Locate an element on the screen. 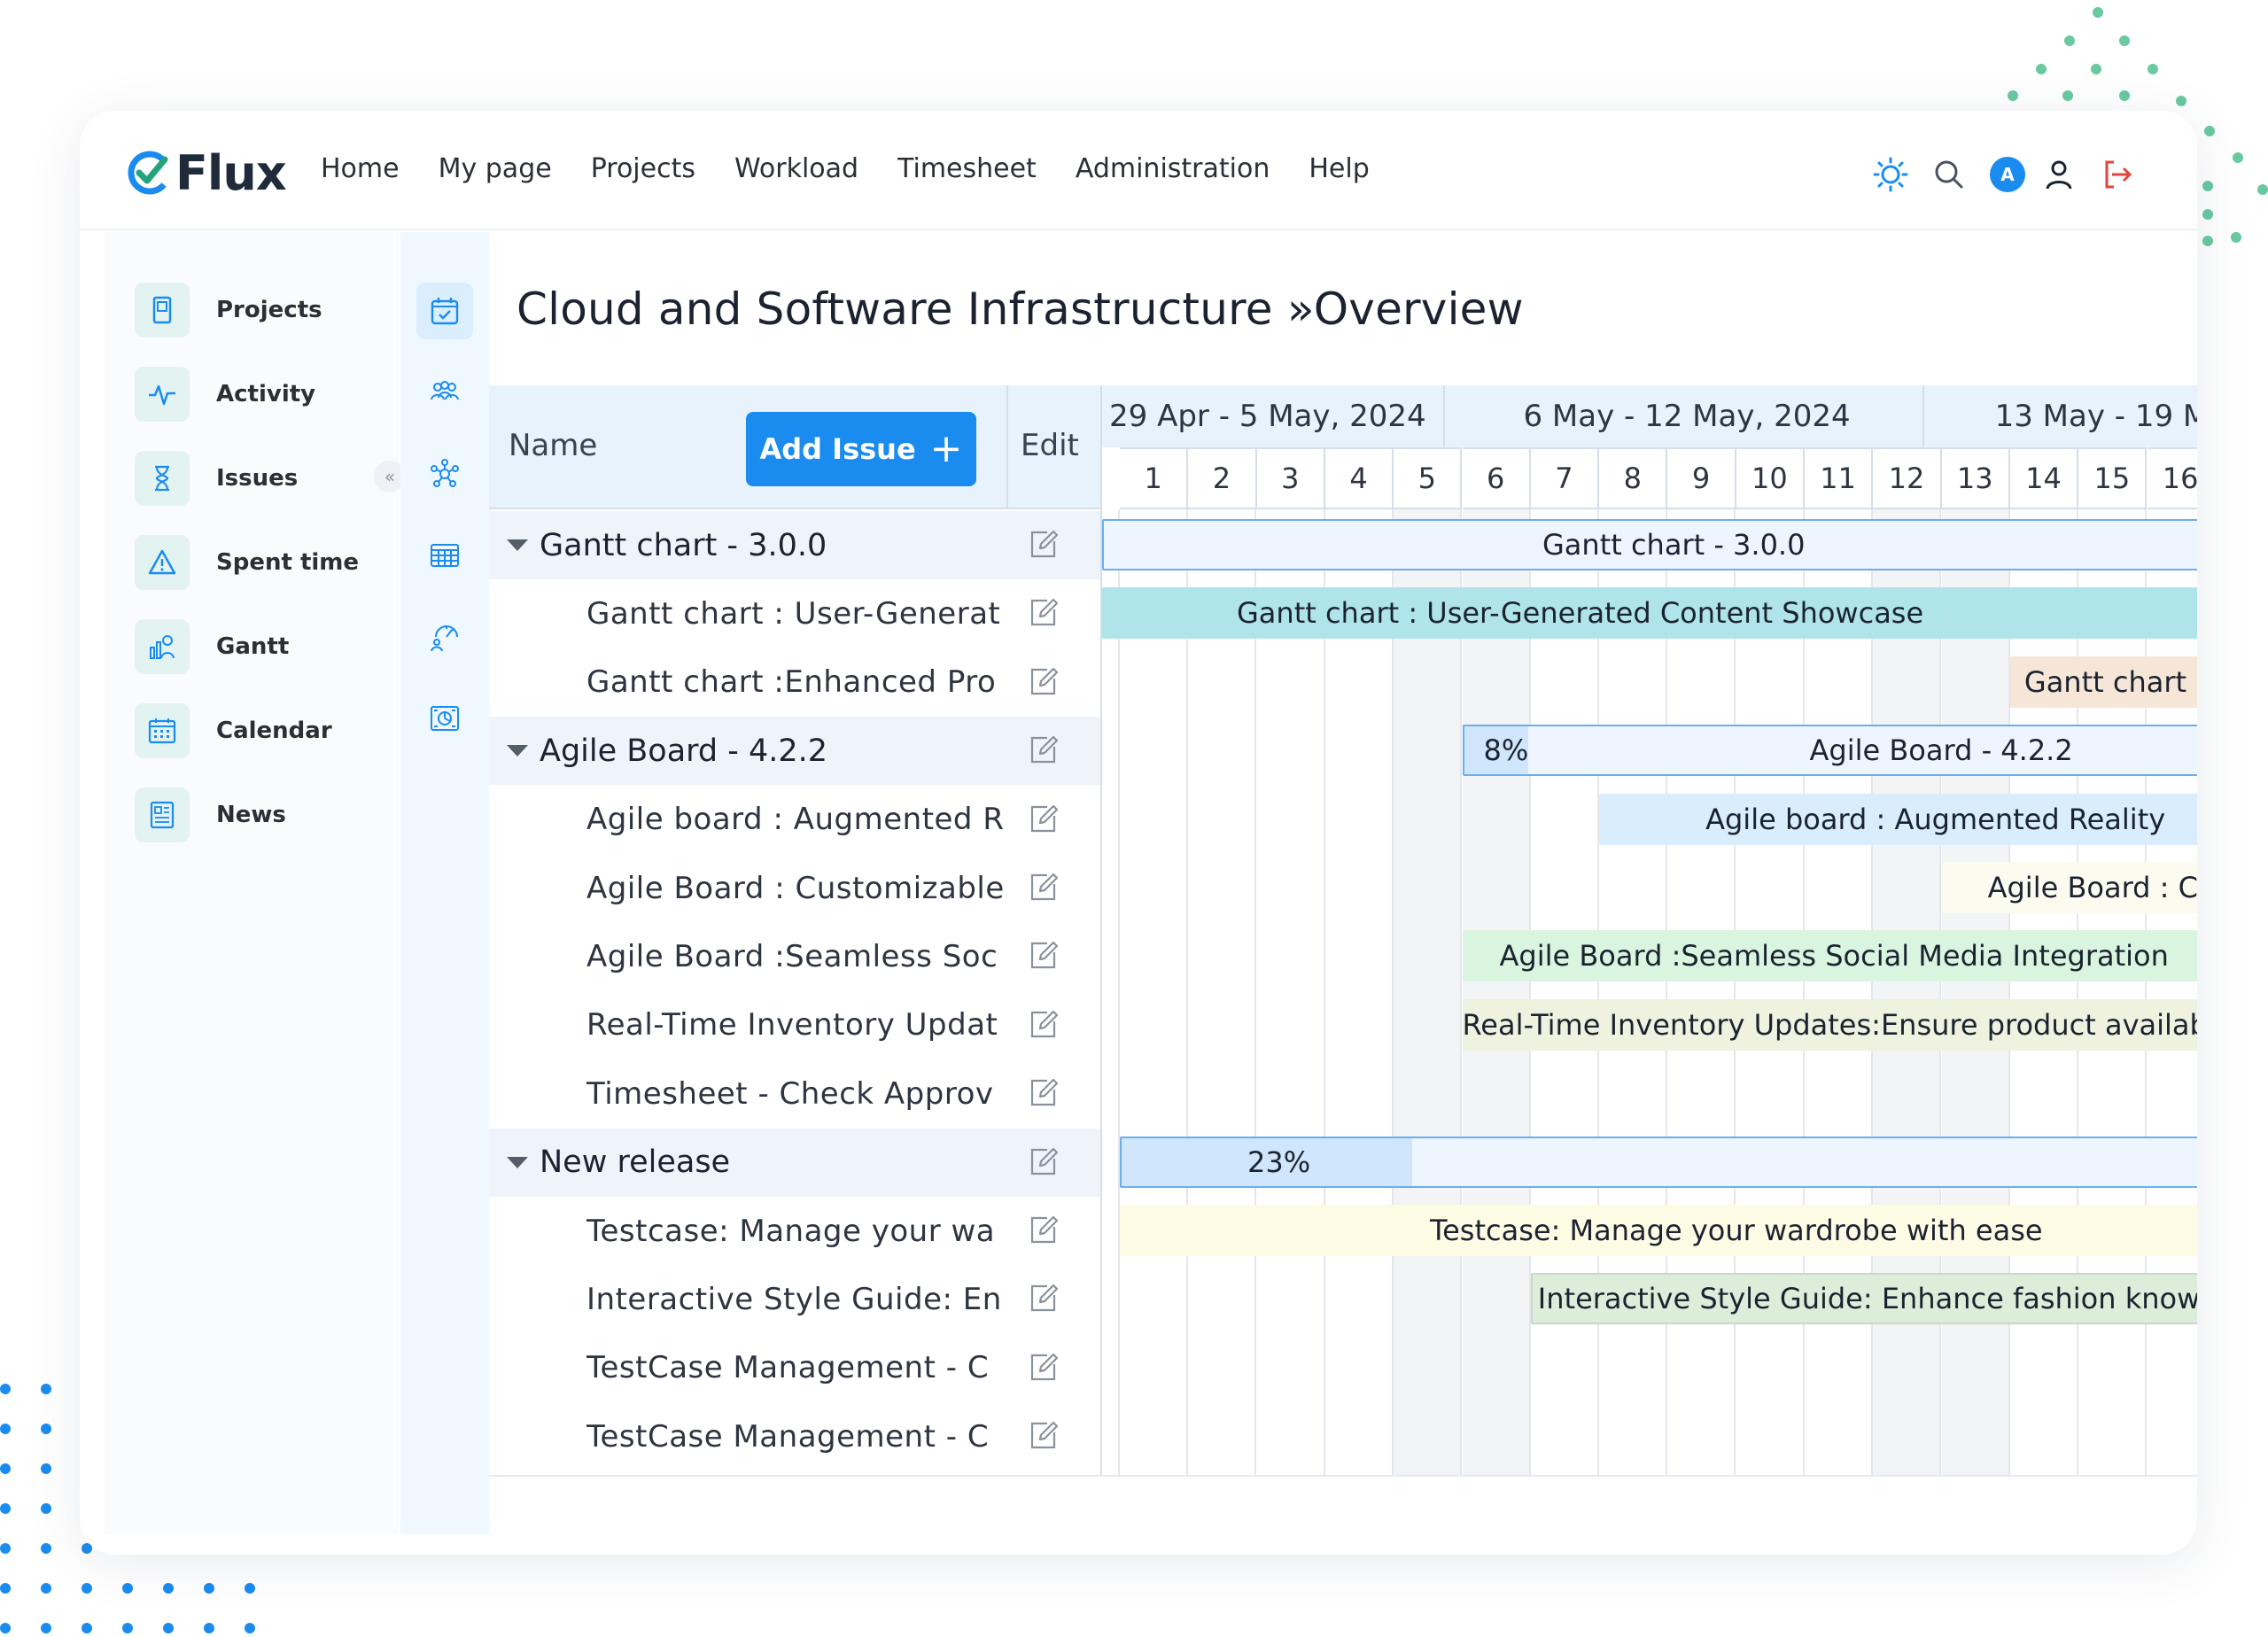 This screenshot has width=2268, height=1637. nav-my-page: My page is located at coordinates (495, 168).